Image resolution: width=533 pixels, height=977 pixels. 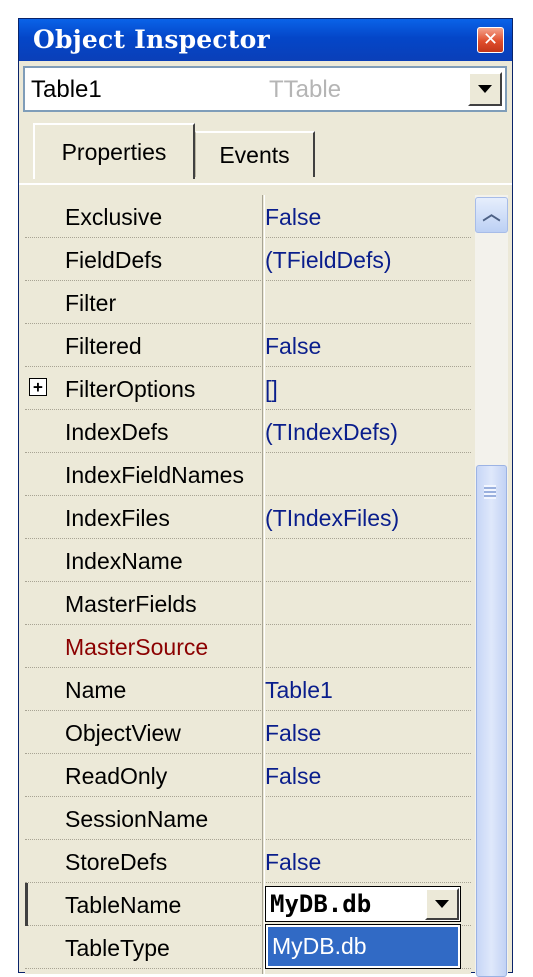 What do you see at coordinates (116, 776) in the screenshot?
I see `property-name: ReadOnly` at bounding box center [116, 776].